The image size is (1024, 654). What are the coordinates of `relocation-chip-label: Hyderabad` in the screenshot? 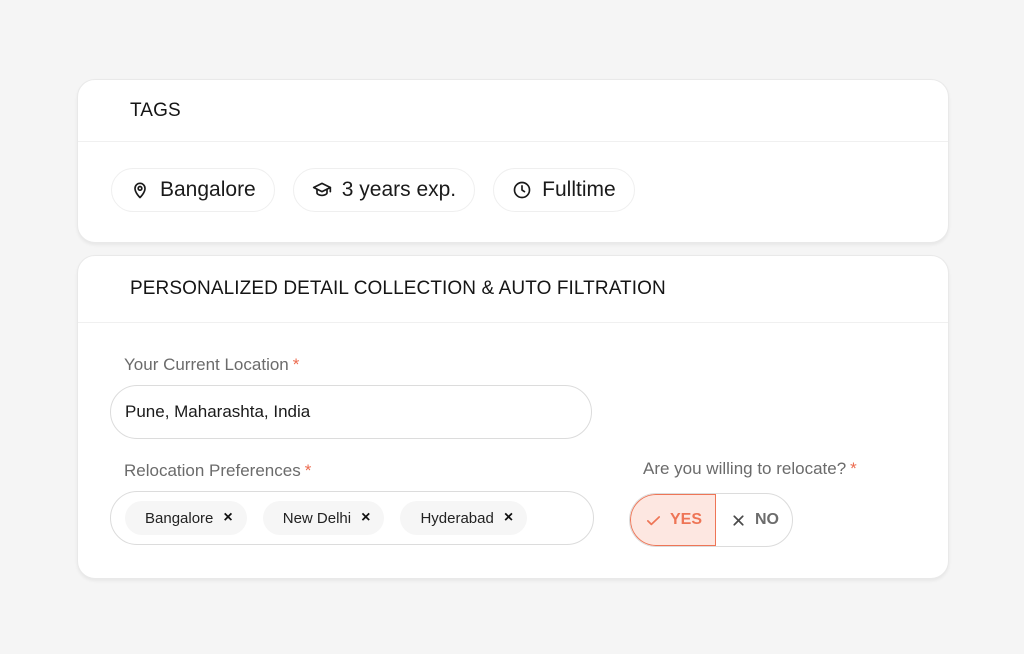 It's located at (457, 518).